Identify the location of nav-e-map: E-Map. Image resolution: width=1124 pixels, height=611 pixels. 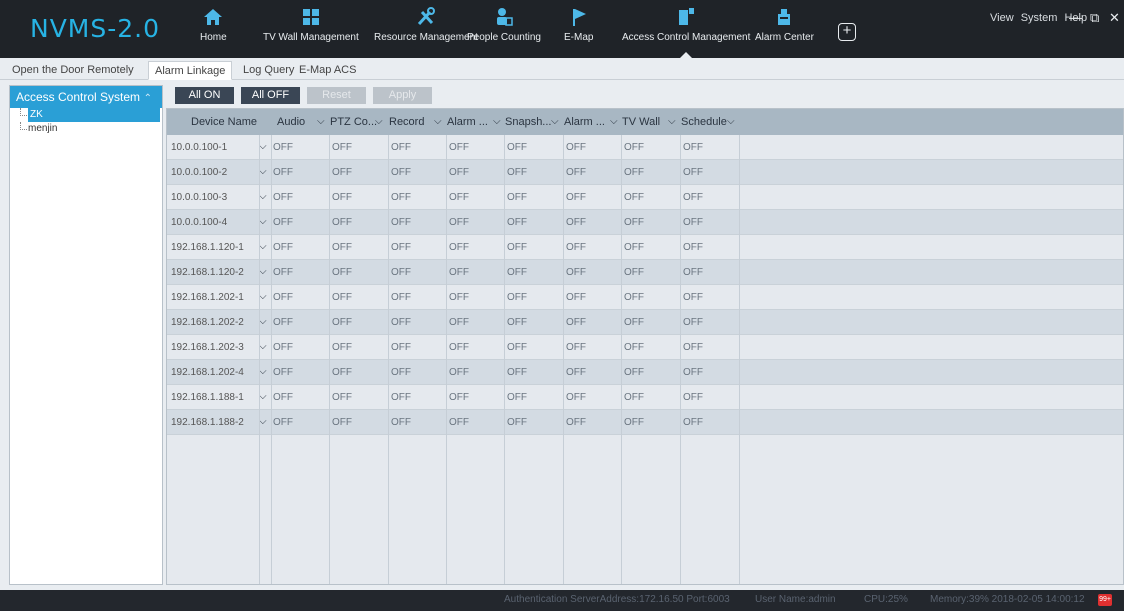
(578, 32).